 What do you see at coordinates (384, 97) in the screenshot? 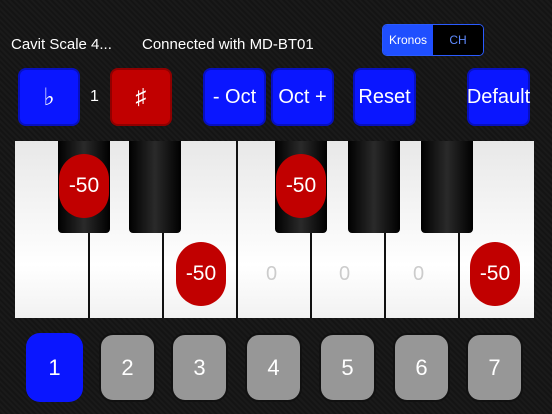
I see `reset-button: Reset` at bounding box center [384, 97].